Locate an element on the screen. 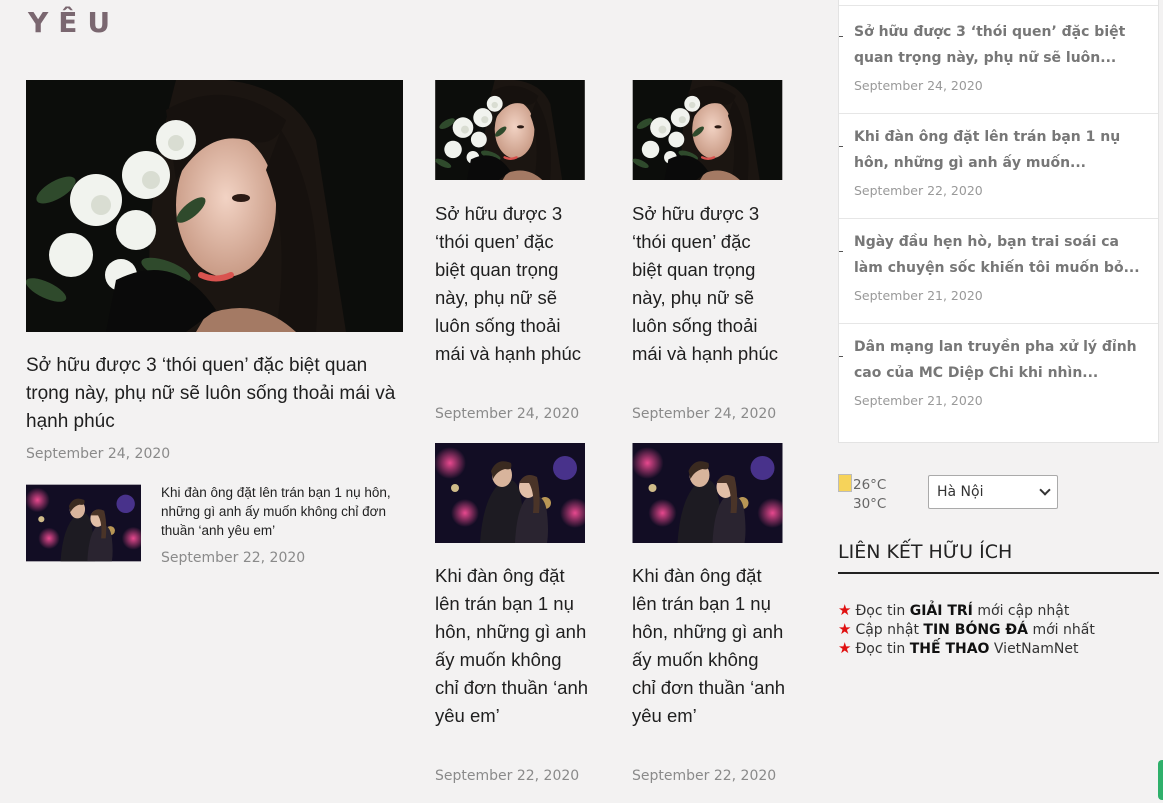 The image size is (1163, 803). floating-widget-edge is located at coordinates (1160, 780).